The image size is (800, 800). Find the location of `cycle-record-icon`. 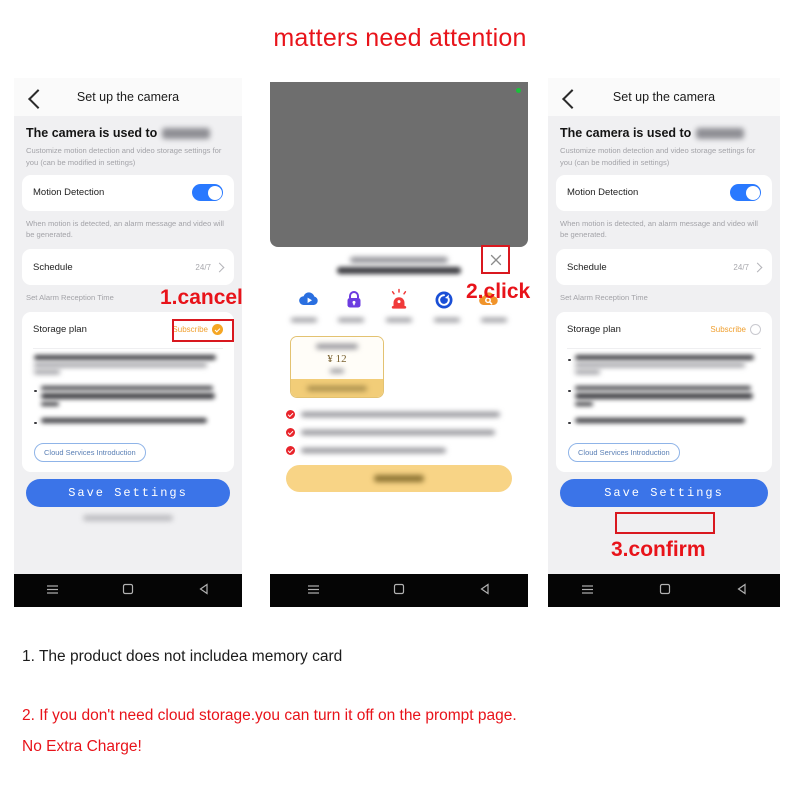

cycle-record-icon is located at coordinates (444, 300).